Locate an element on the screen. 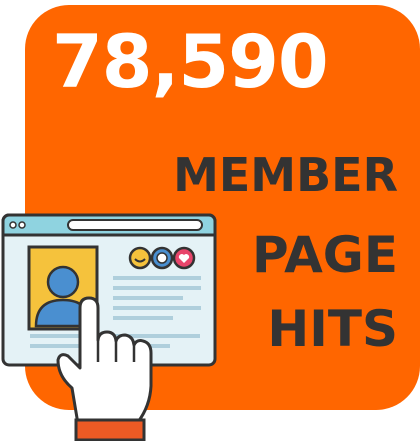 The image size is (420, 441). label-hits: HITS is located at coordinates (332, 329).